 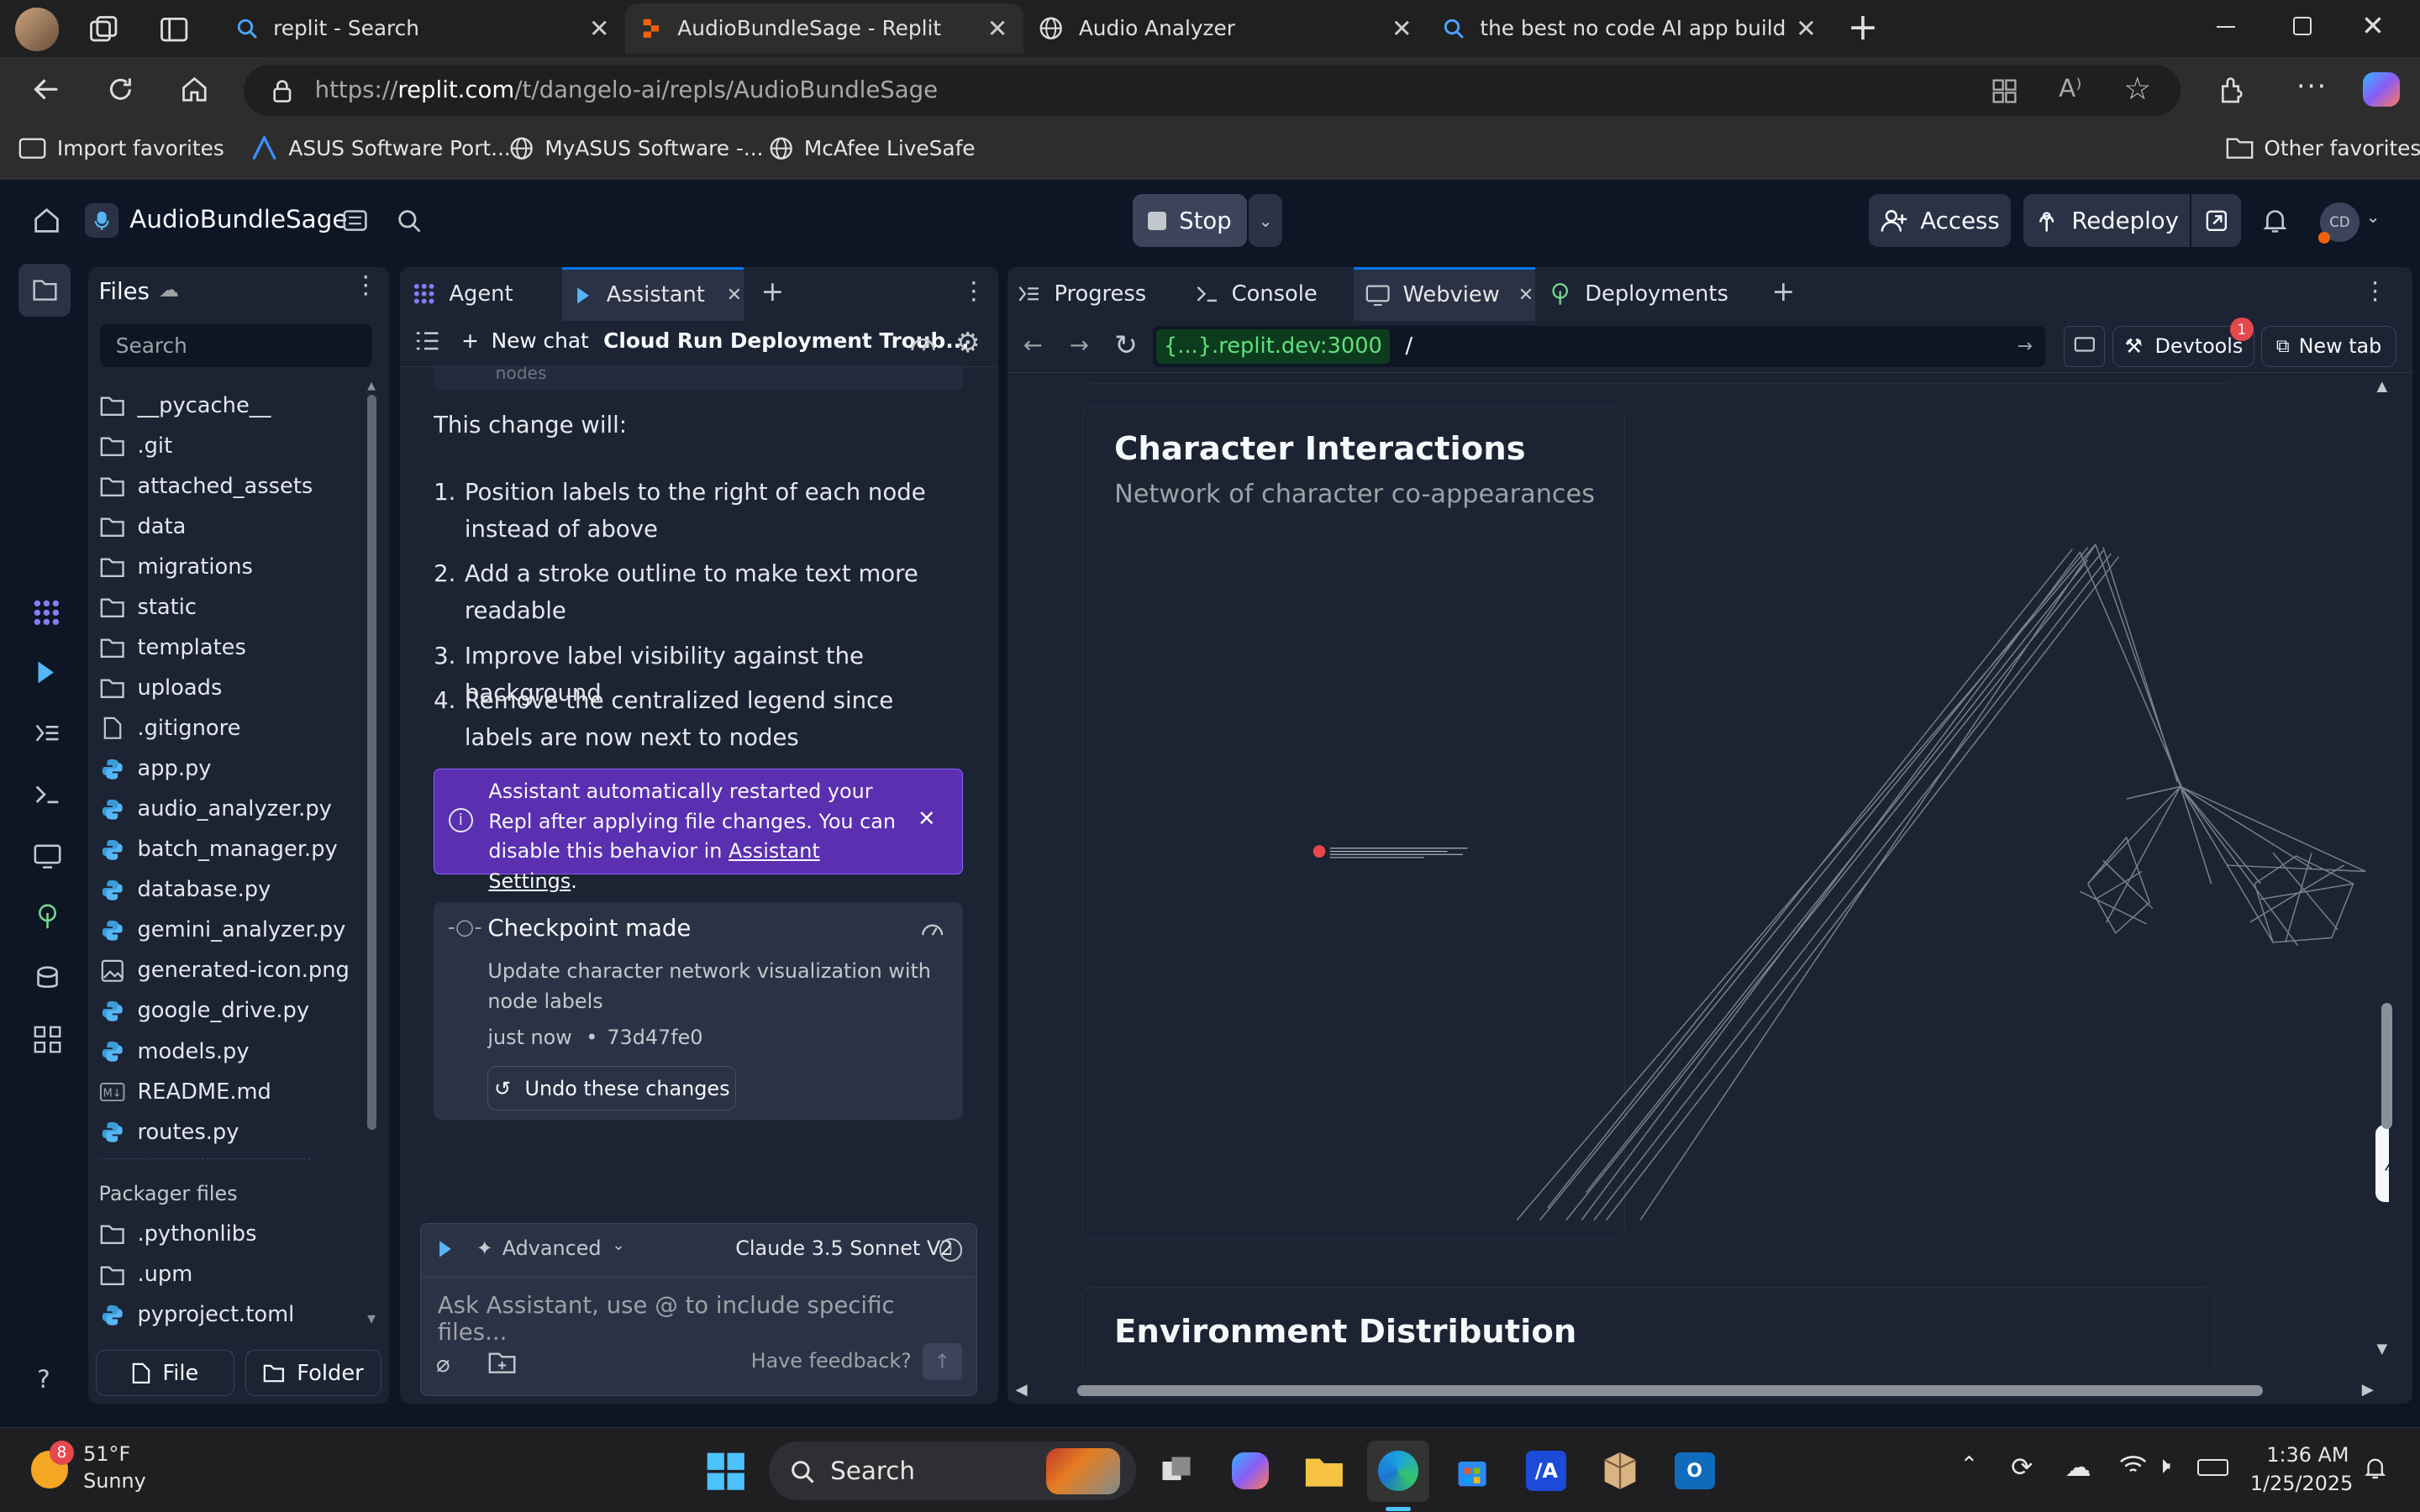 What do you see at coordinates (1324, 1471) in the screenshot?
I see `file-explorer-icon` at bounding box center [1324, 1471].